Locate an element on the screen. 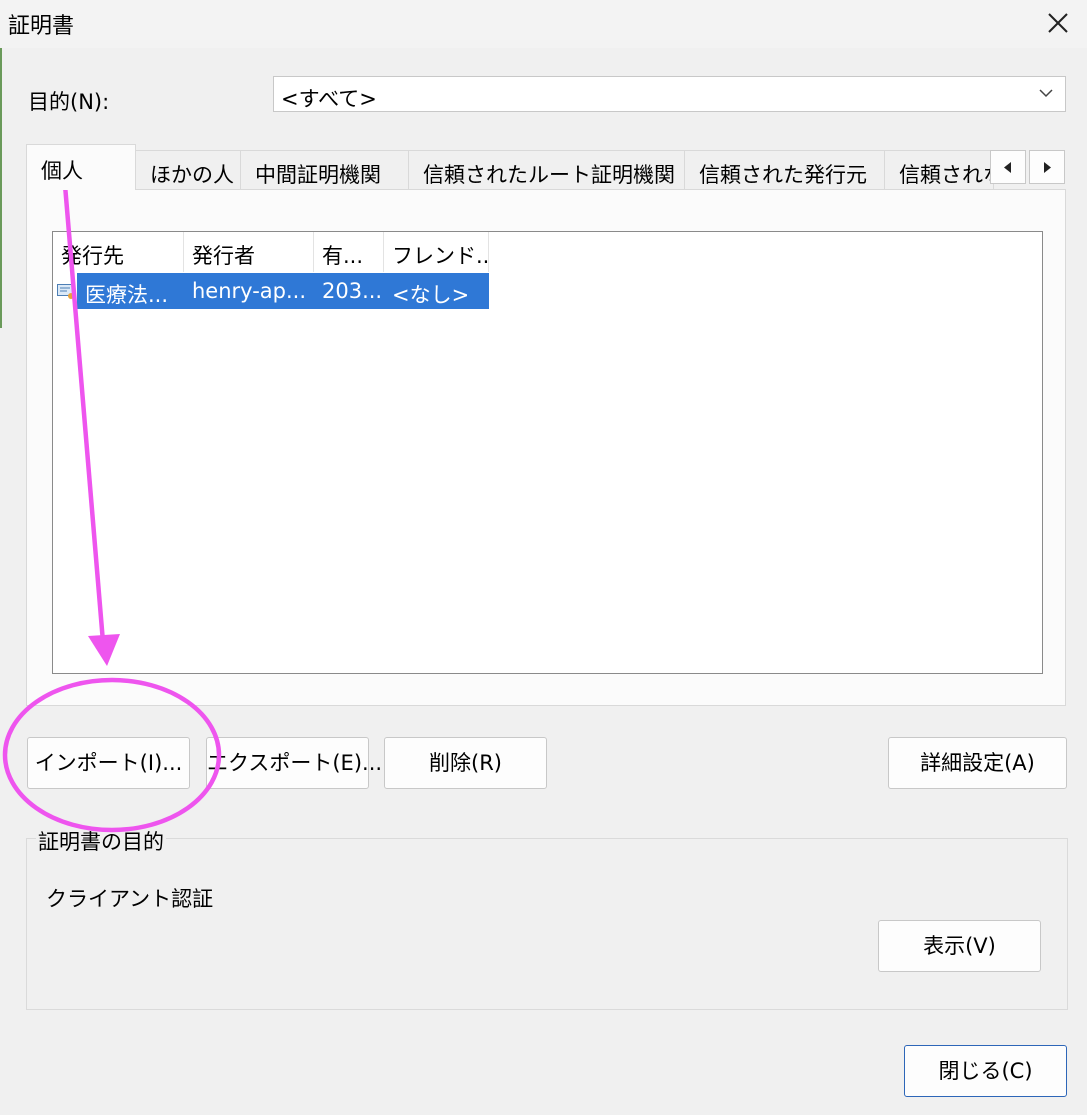  title-bar: 証明書 is located at coordinates (543, 24).